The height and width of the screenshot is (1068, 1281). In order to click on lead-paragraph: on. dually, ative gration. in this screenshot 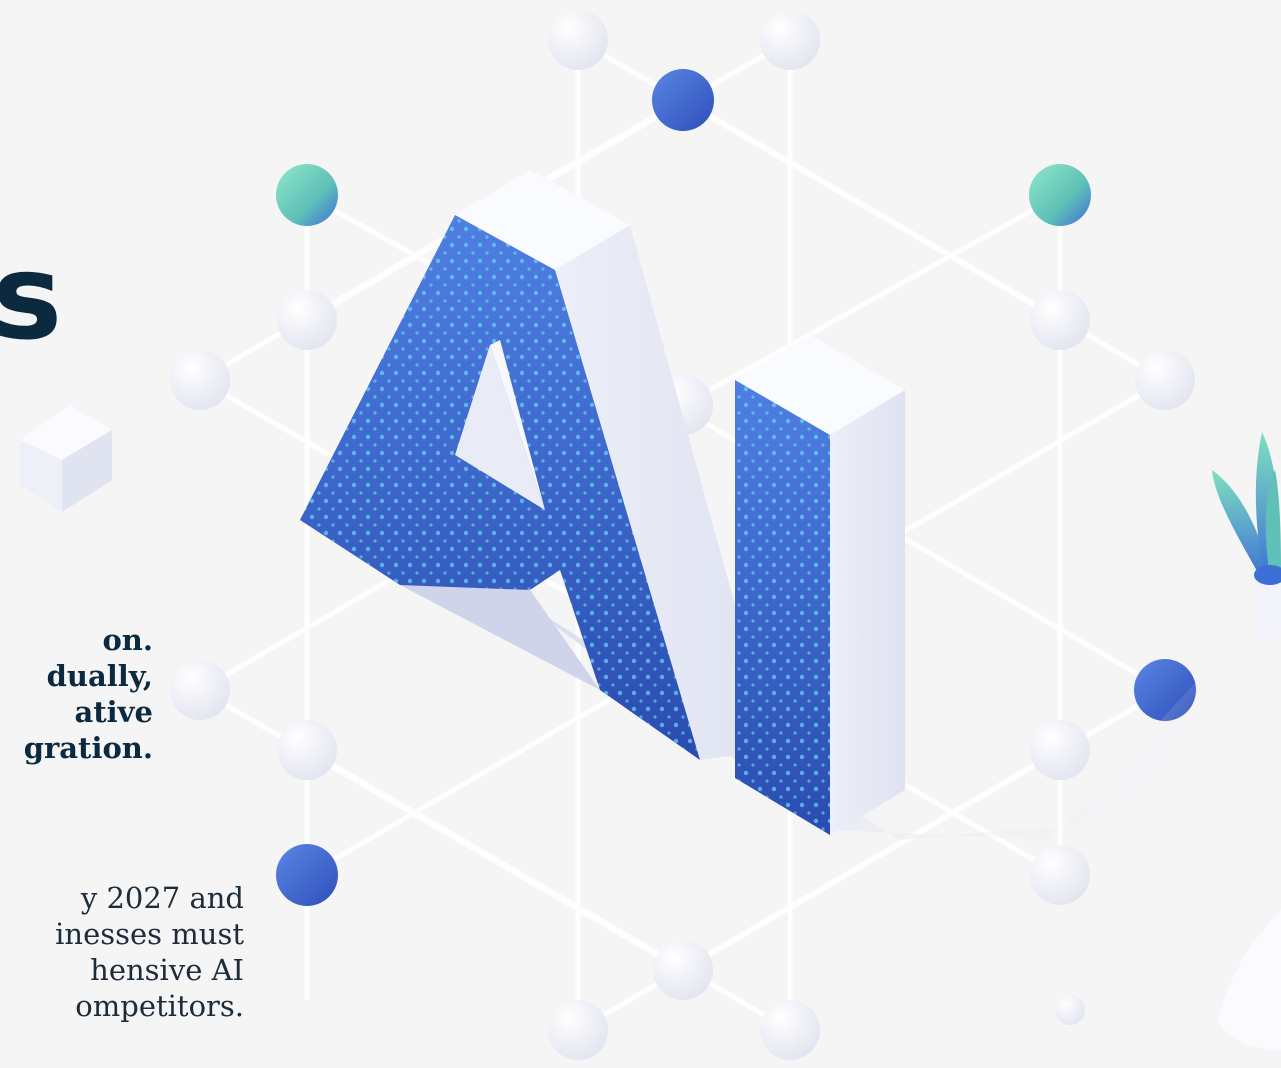, I will do `click(76, 694)`.